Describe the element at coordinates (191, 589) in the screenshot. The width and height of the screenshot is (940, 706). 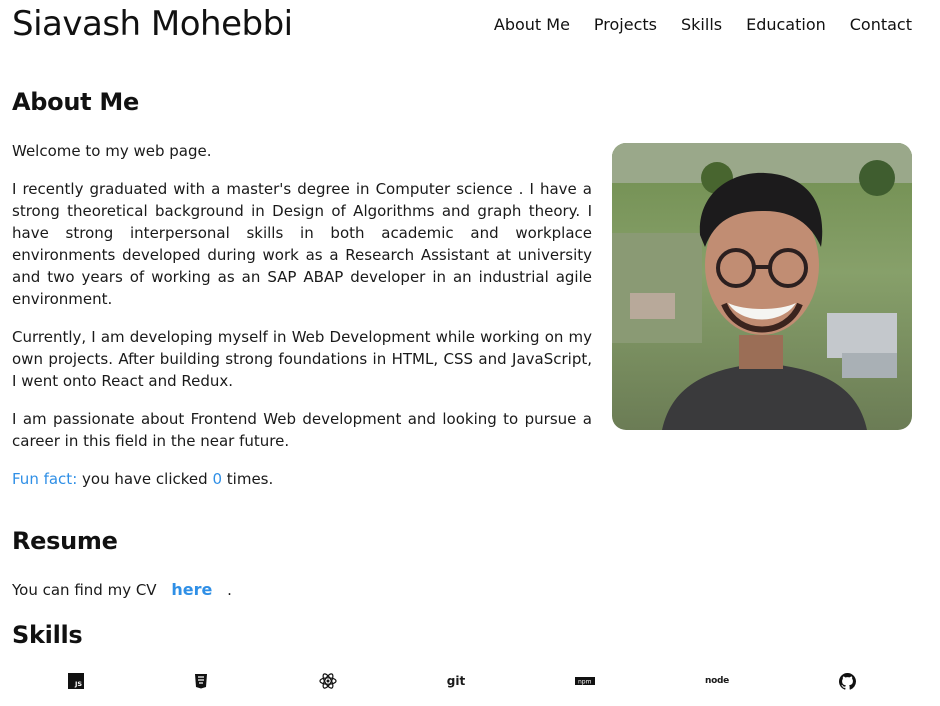
I see `resume-link: here` at that location.